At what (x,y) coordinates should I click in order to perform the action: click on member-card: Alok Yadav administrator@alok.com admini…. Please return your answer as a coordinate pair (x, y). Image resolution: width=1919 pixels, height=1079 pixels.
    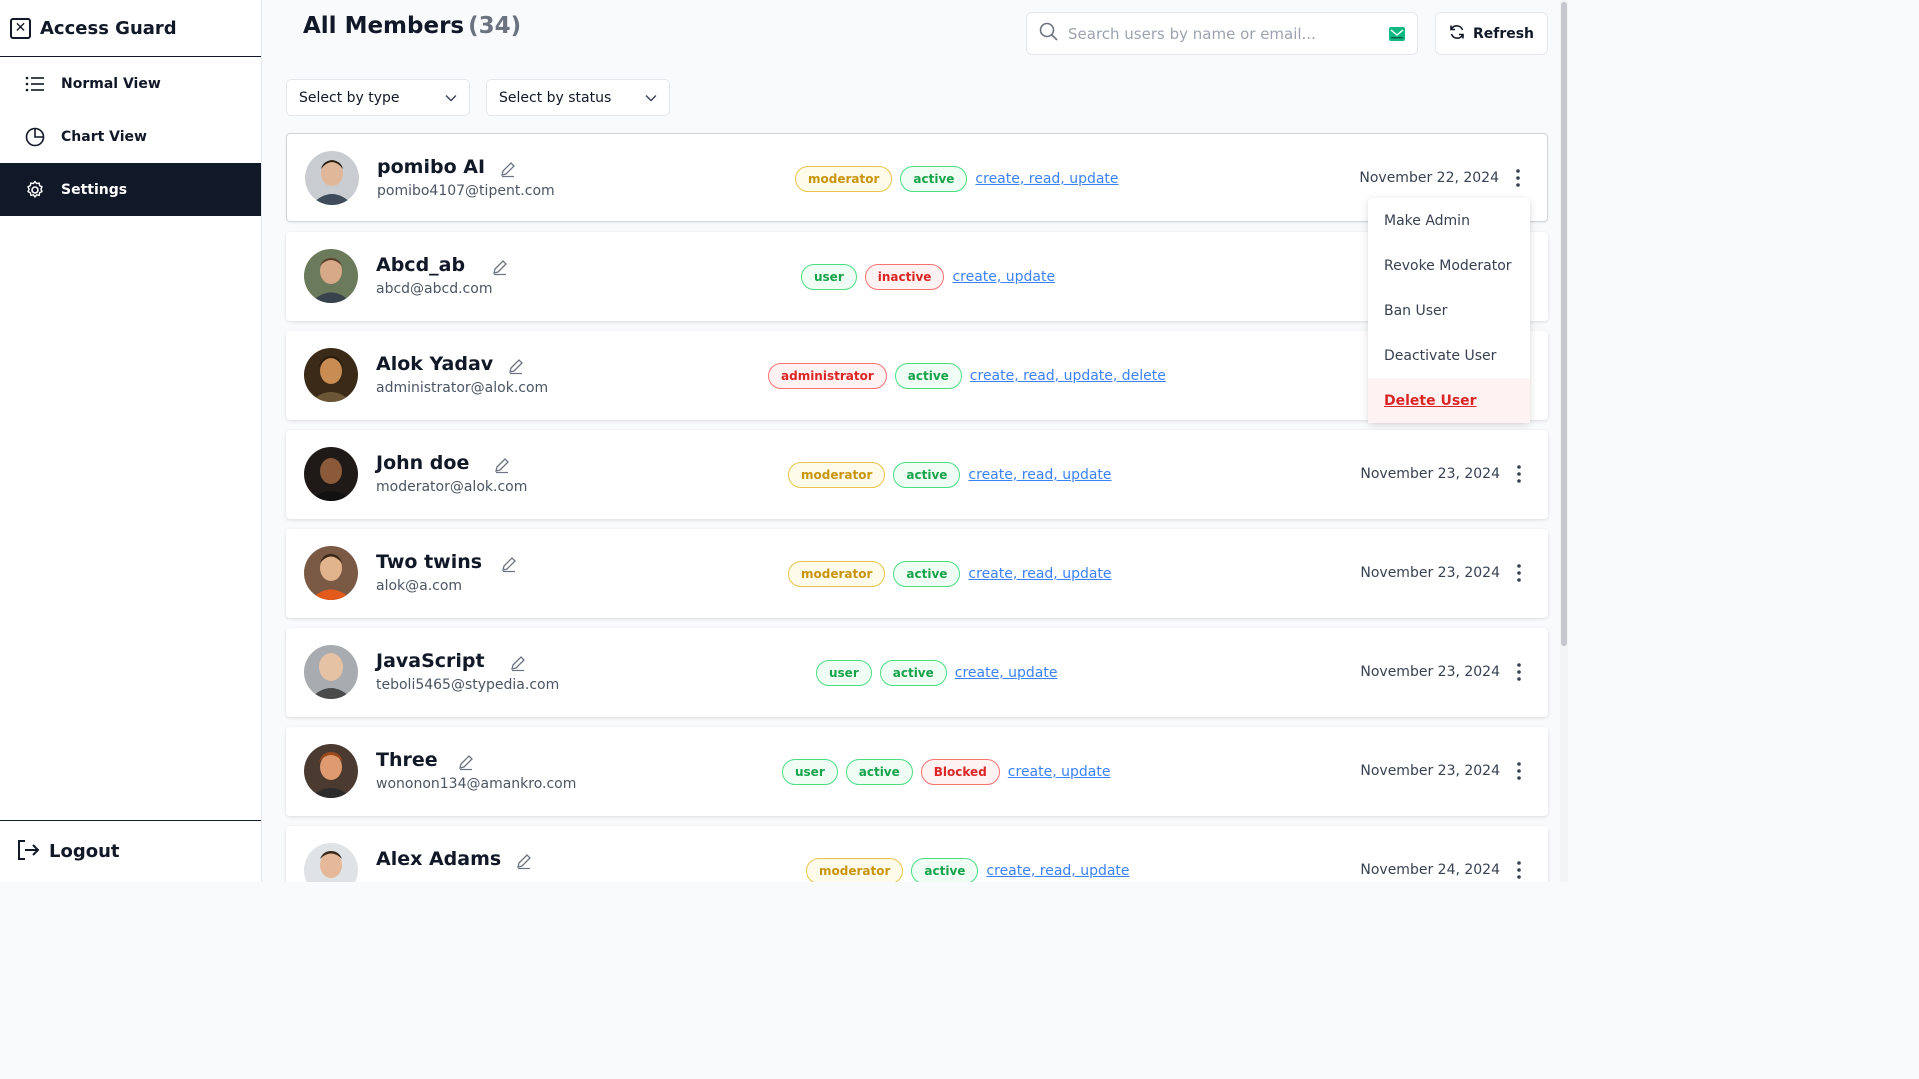
    Looking at the image, I should click on (917, 375).